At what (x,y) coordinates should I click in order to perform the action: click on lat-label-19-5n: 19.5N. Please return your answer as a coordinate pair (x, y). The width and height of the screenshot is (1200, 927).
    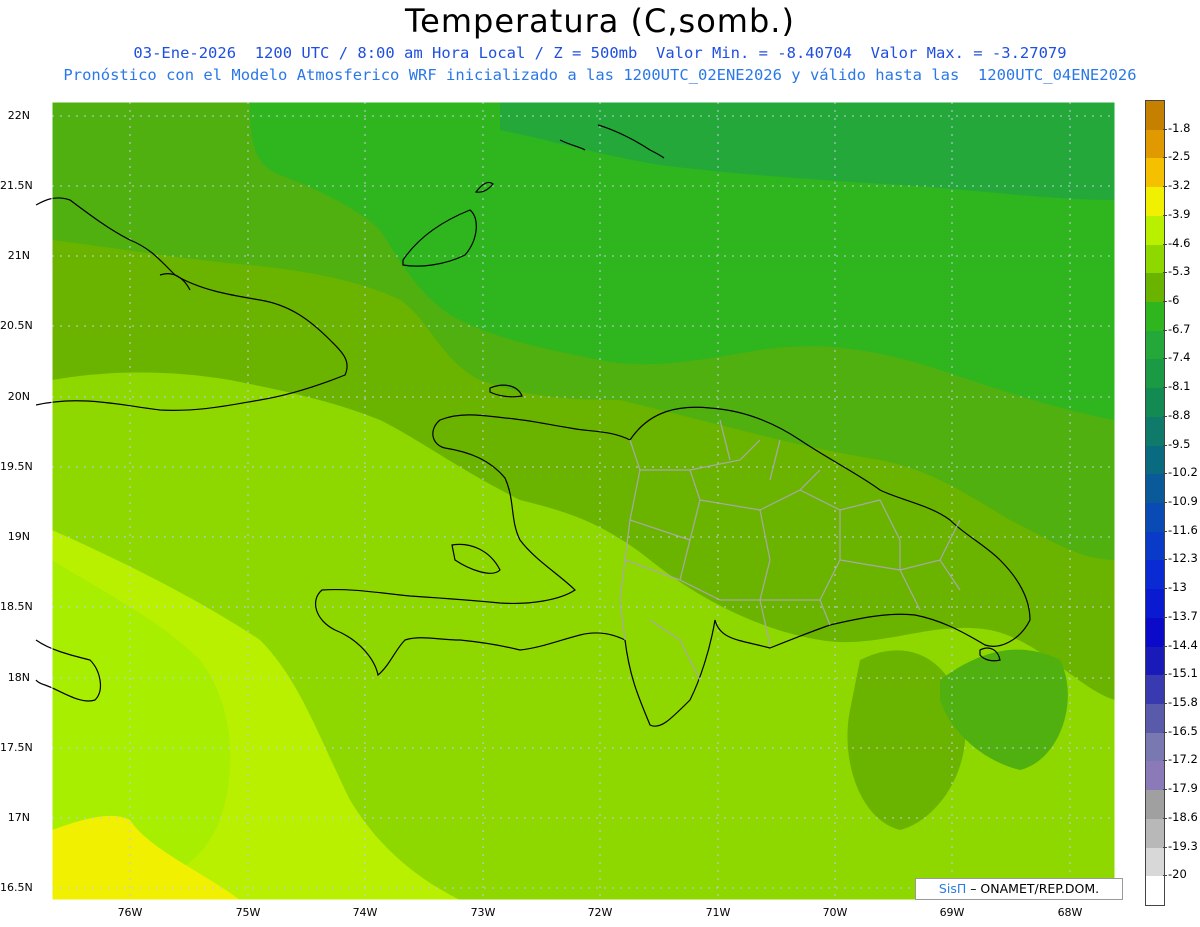
    Looking at the image, I should click on (16, 466).